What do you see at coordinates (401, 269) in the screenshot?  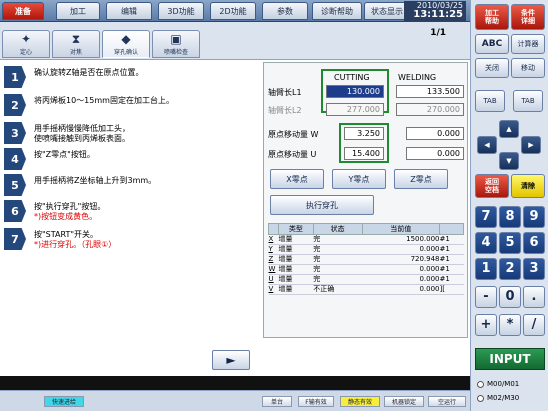 I see `axis-value: 0.000` at bounding box center [401, 269].